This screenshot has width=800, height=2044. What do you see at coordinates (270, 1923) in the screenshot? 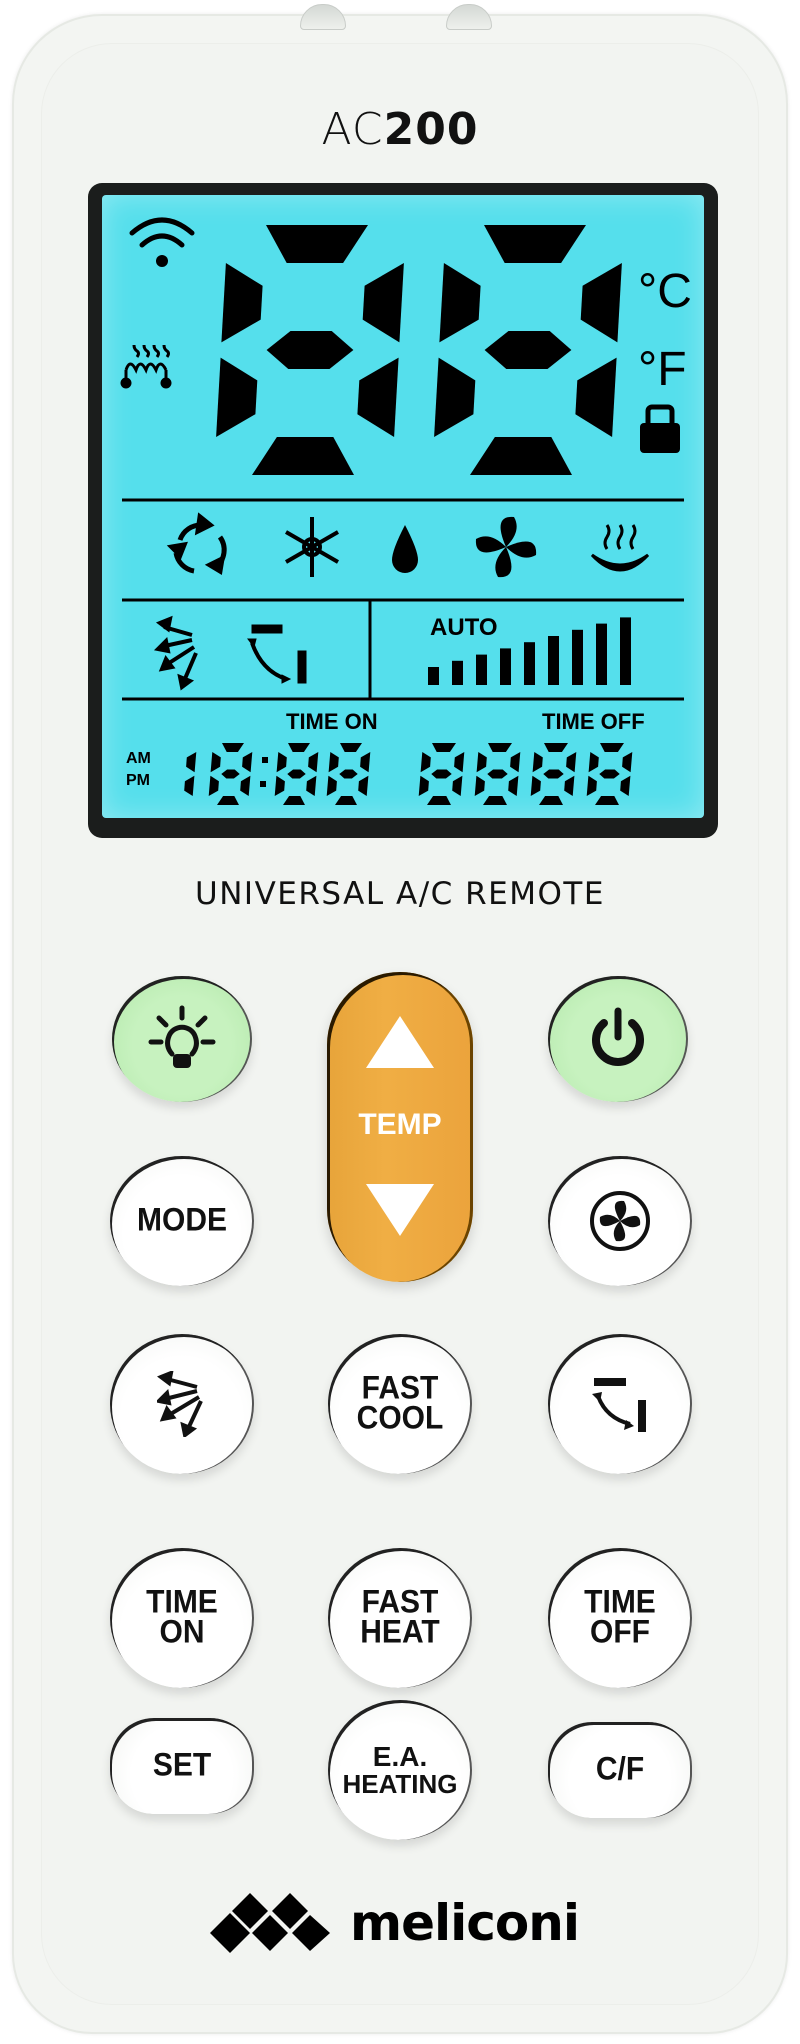
I see `meliconi-diamonds-icon` at bounding box center [270, 1923].